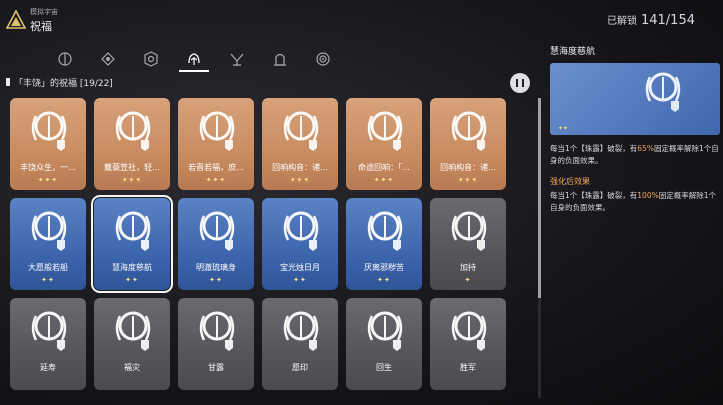 The width and height of the screenshot is (723, 405). Describe the element at coordinates (8, 82) in the screenshot. I see `section-marker` at that location.